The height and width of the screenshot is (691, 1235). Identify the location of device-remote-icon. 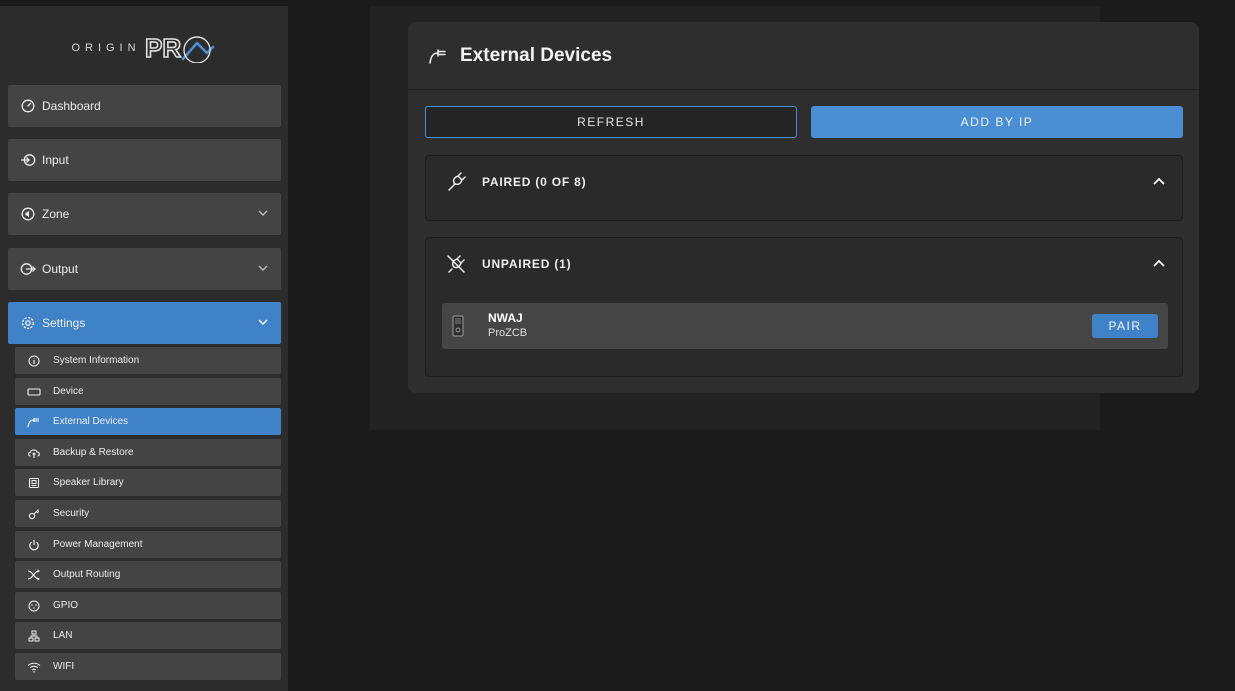
(458, 326).